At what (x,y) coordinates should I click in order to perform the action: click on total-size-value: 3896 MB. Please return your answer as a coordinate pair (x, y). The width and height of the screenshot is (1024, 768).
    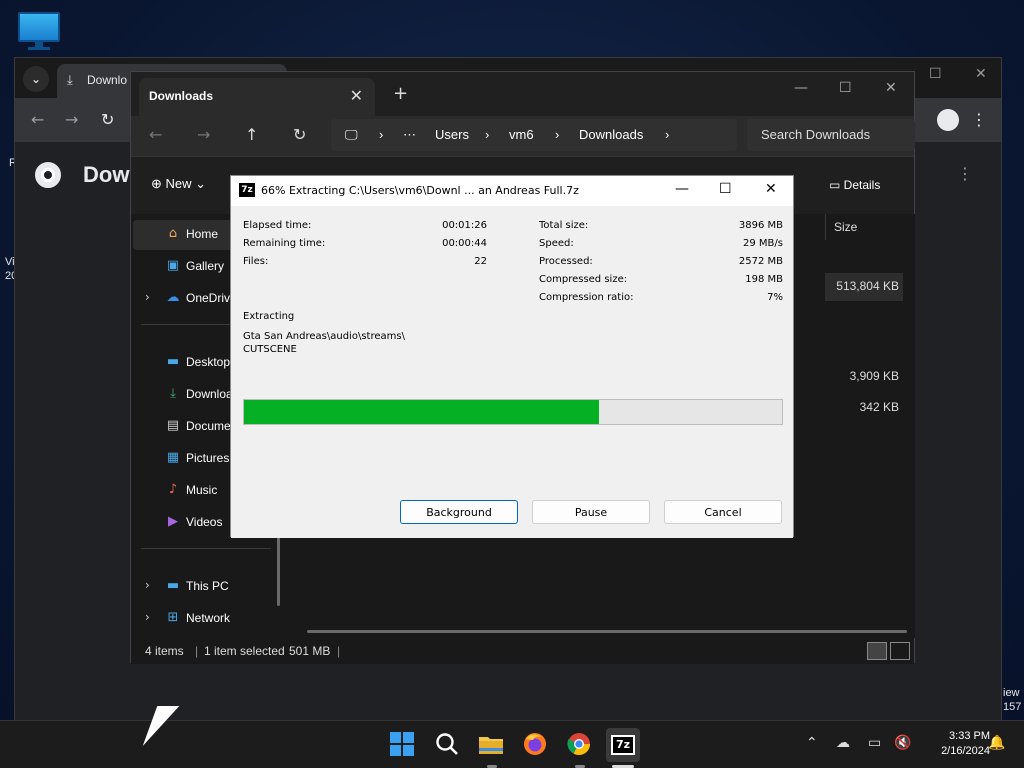
    Looking at the image, I should click on (760, 225).